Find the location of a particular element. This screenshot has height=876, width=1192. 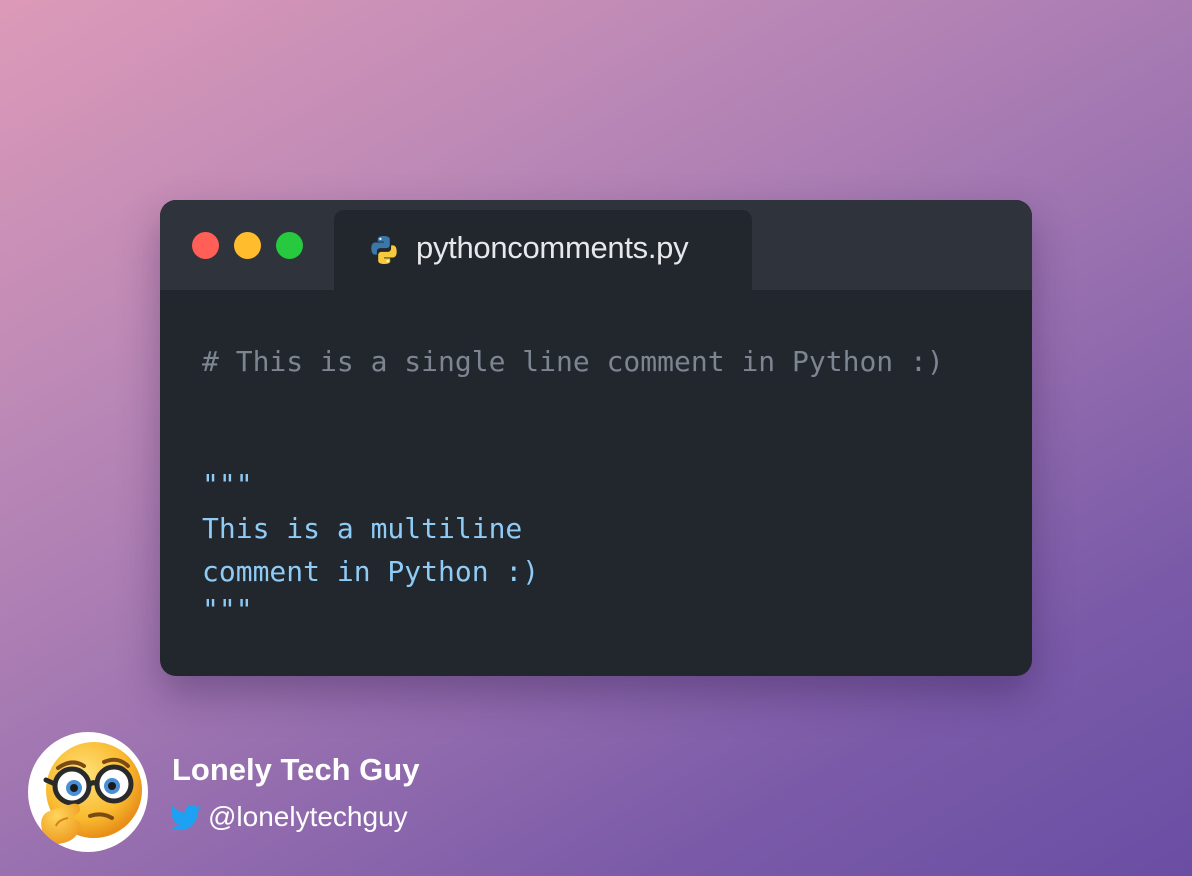

title-bar: pythoncomments.py is located at coordinates (596, 245).